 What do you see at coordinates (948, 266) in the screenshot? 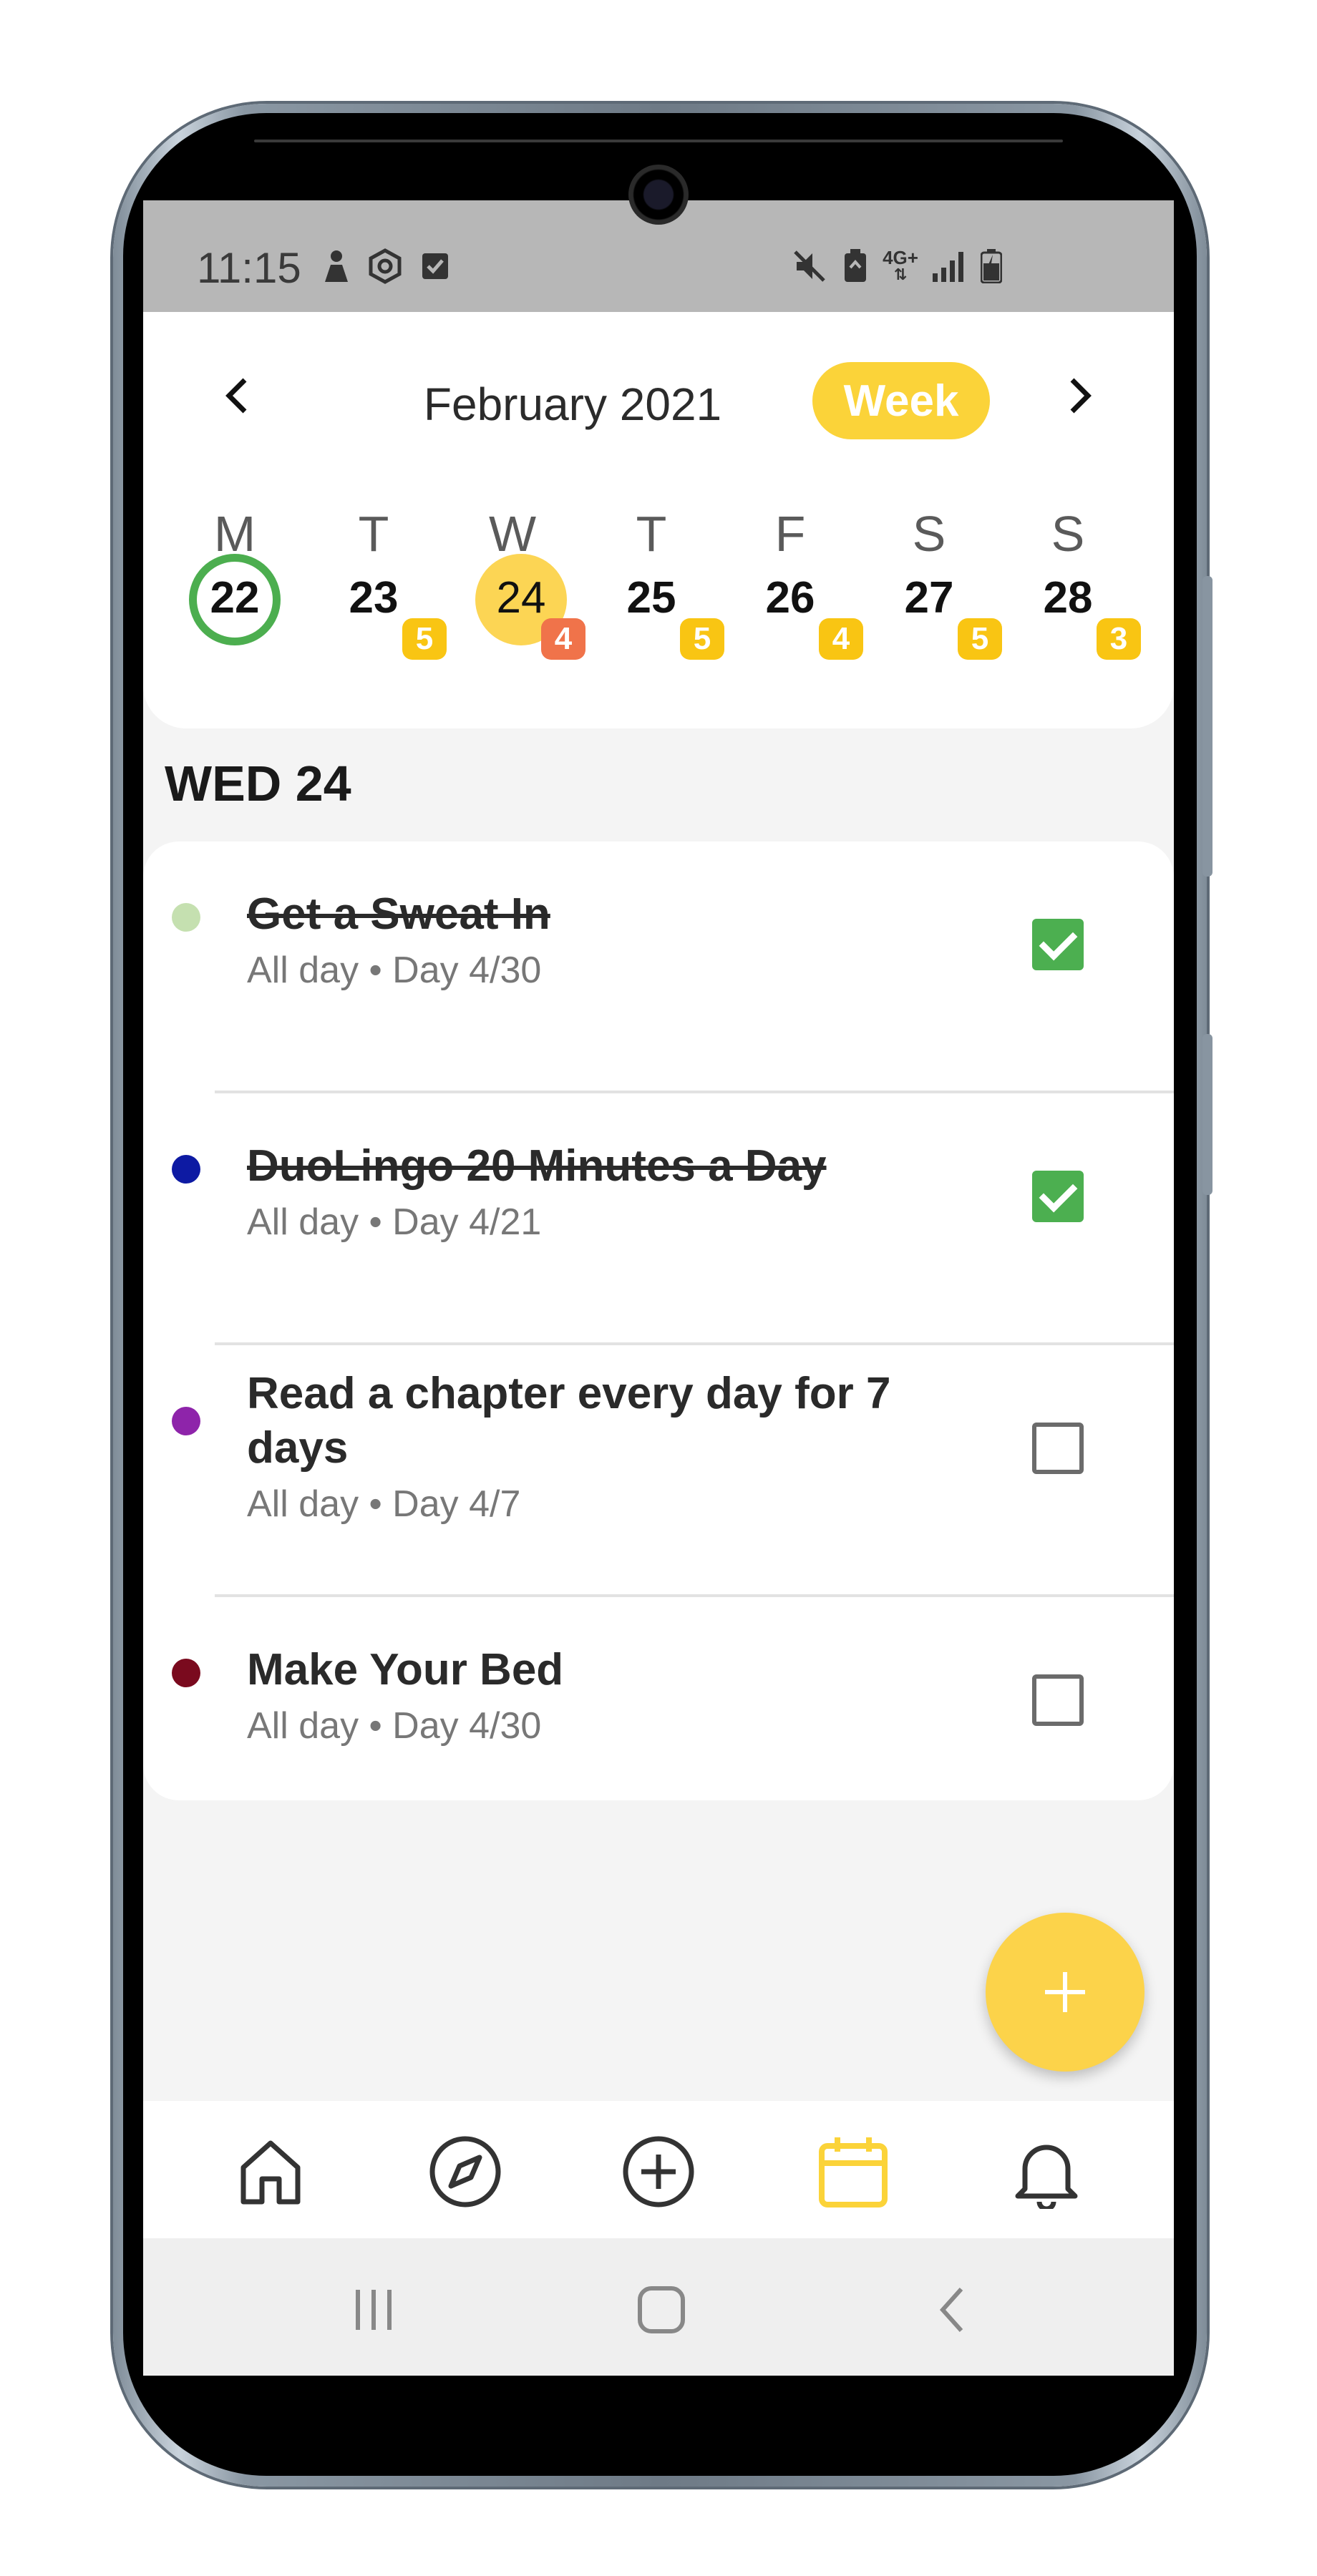
I see `signal-icon` at bounding box center [948, 266].